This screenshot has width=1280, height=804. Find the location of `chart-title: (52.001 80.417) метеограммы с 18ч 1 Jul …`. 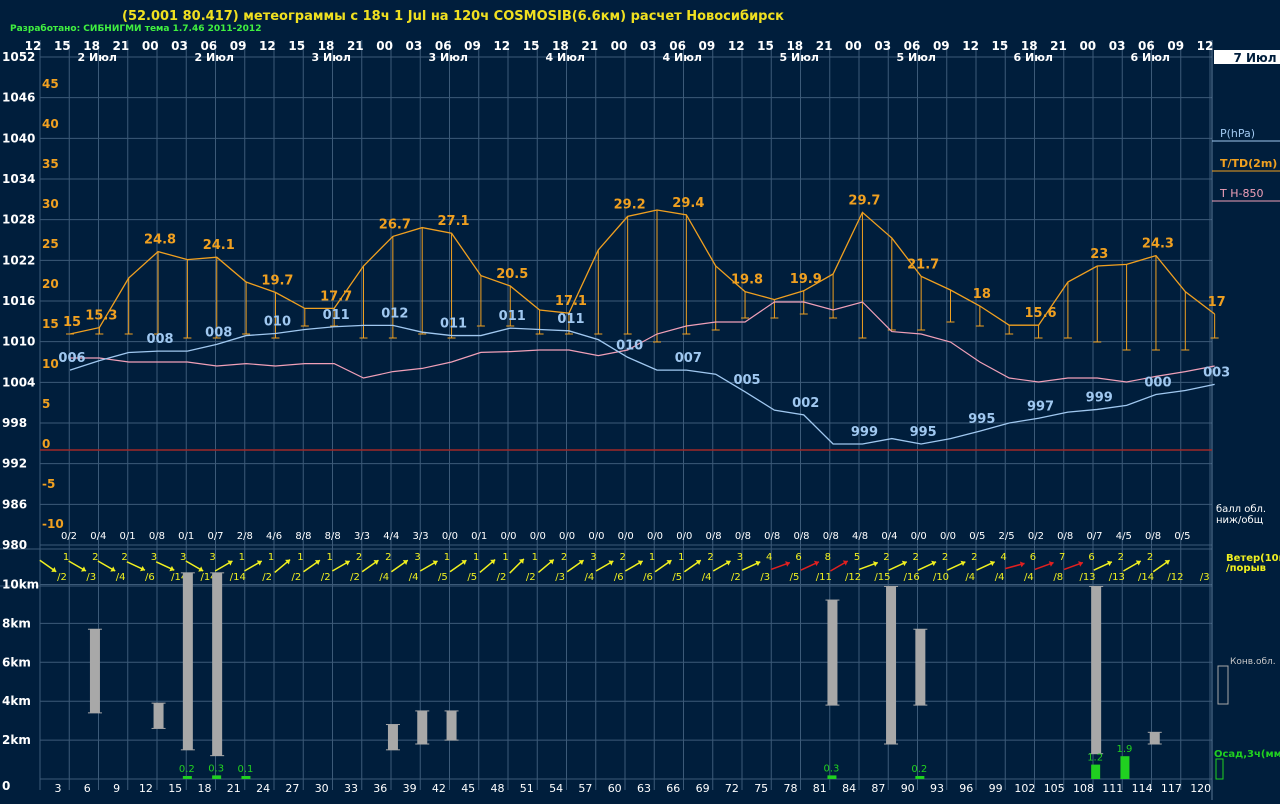

chart-title: (52.001 80.417) метеограммы с 18ч 1 Jul … is located at coordinates (453, 16).